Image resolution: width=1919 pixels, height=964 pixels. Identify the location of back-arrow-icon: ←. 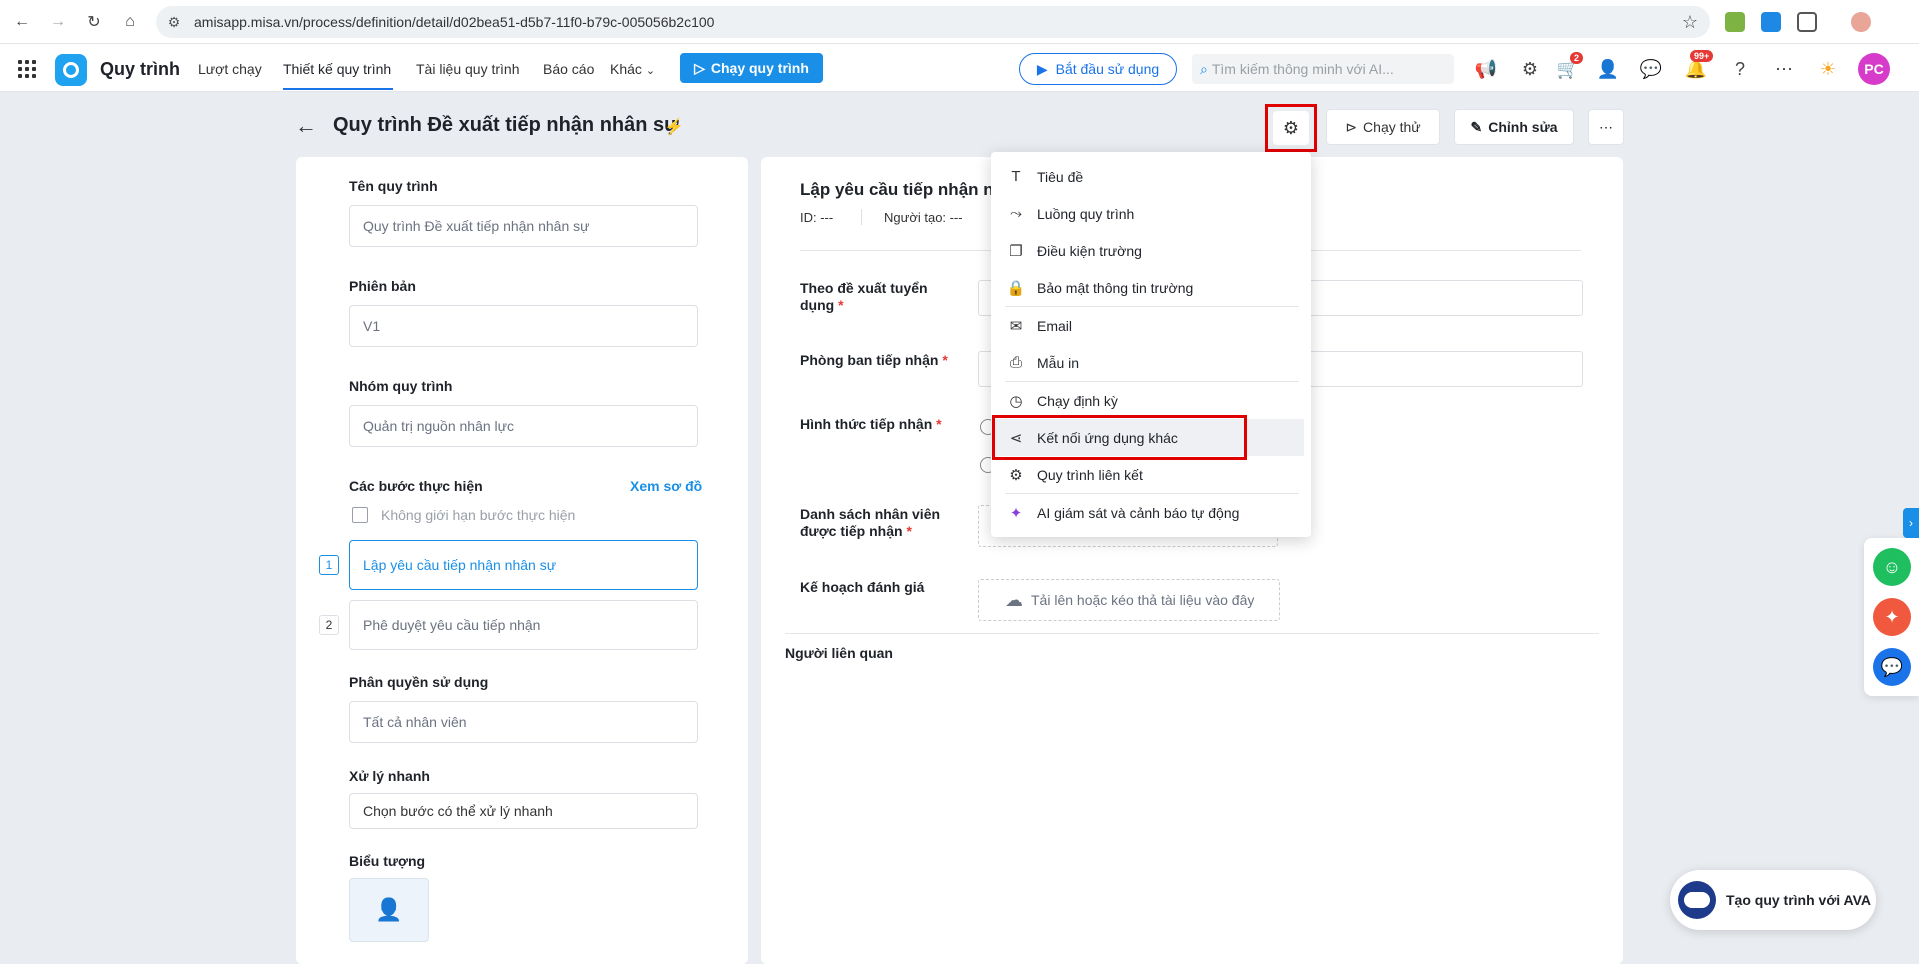
(306, 126).